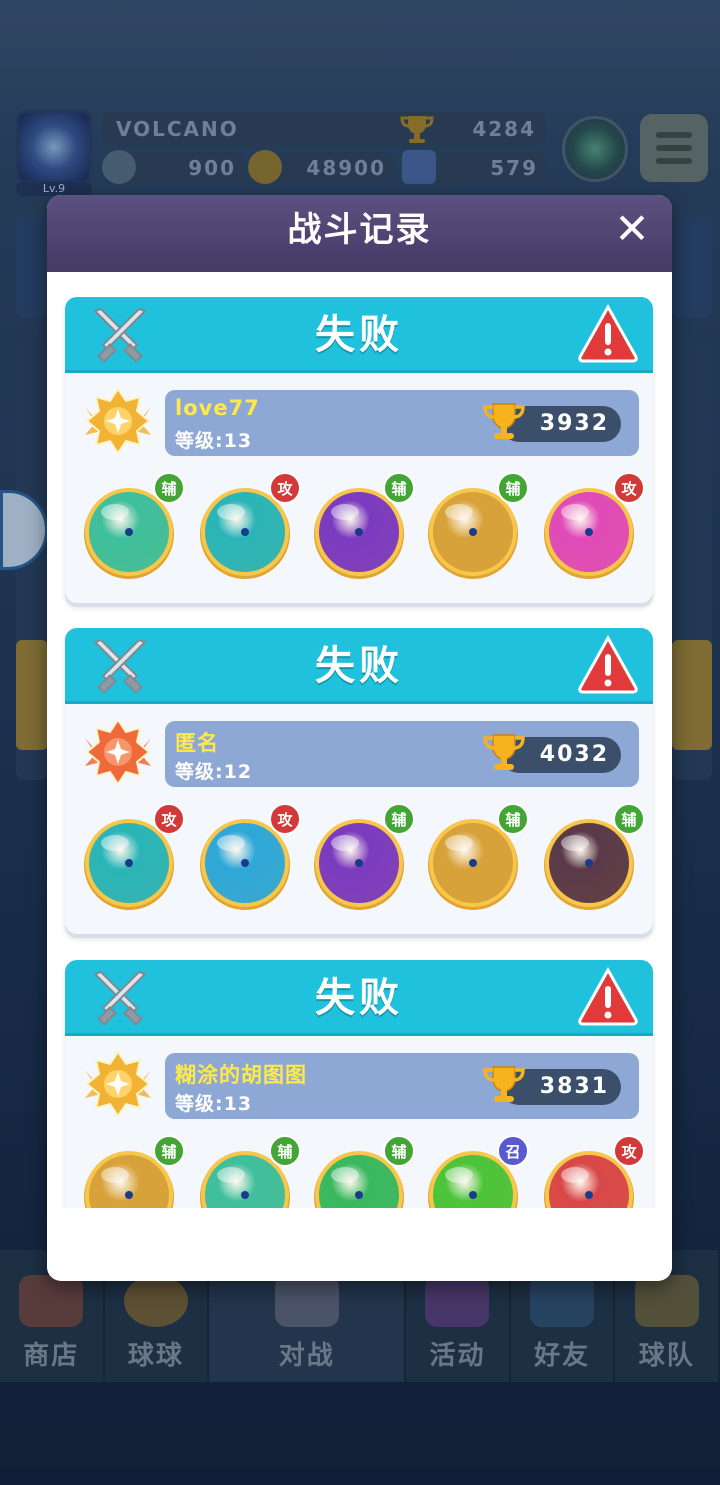  What do you see at coordinates (574, 1086) in the screenshot?
I see `opponent-trophy-count: 3831` at bounding box center [574, 1086].